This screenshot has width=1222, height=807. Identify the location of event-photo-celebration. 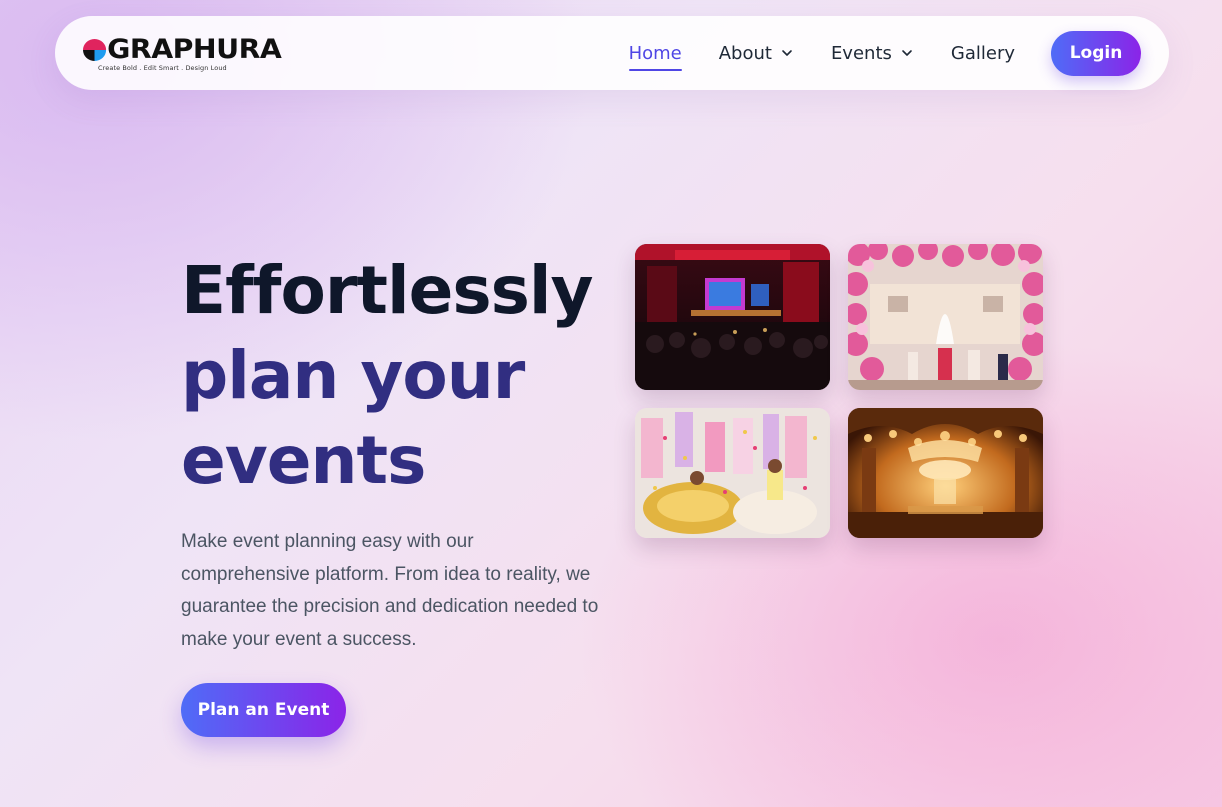
(732, 473).